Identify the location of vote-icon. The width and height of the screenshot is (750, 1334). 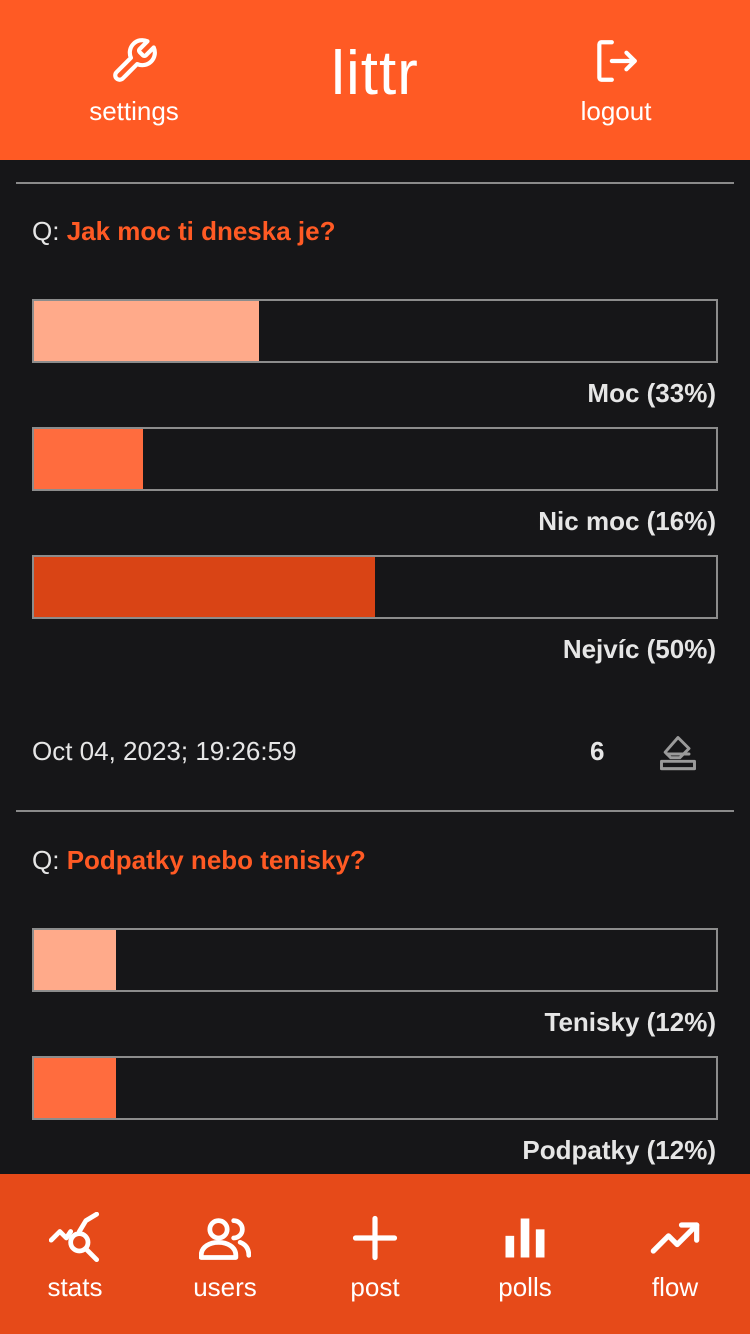
(678, 754).